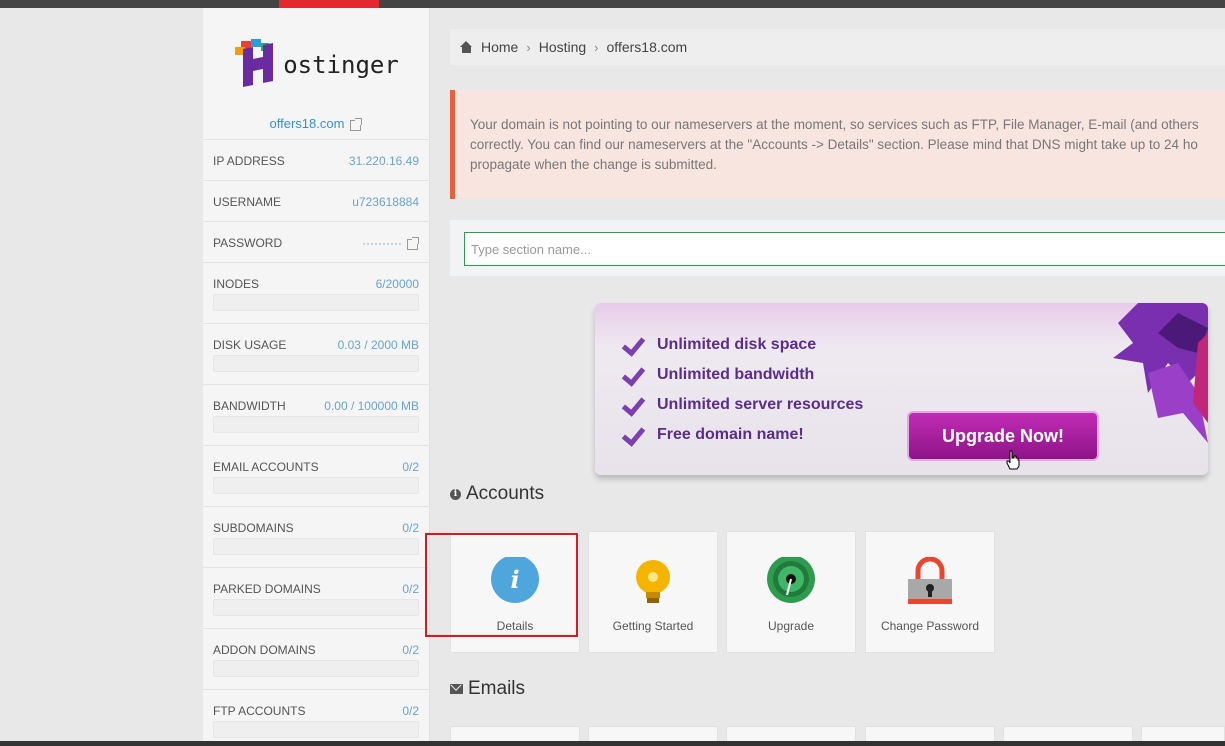 The height and width of the screenshot is (746, 1225). What do you see at coordinates (248, 242) in the screenshot?
I see `stat-label: PASSWORD` at bounding box center [248, 242].